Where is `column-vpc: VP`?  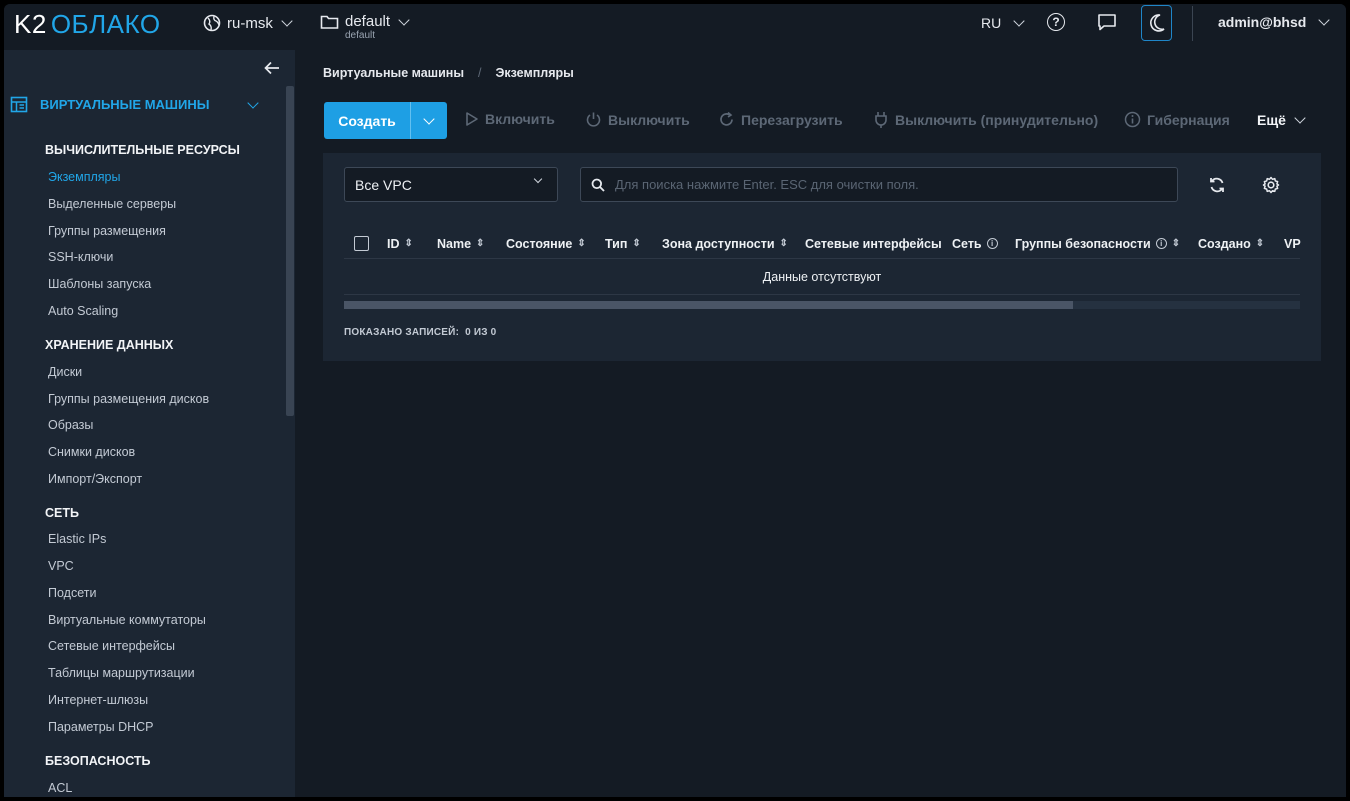 column-vpc: VP is located at coordinates (1292, 244).